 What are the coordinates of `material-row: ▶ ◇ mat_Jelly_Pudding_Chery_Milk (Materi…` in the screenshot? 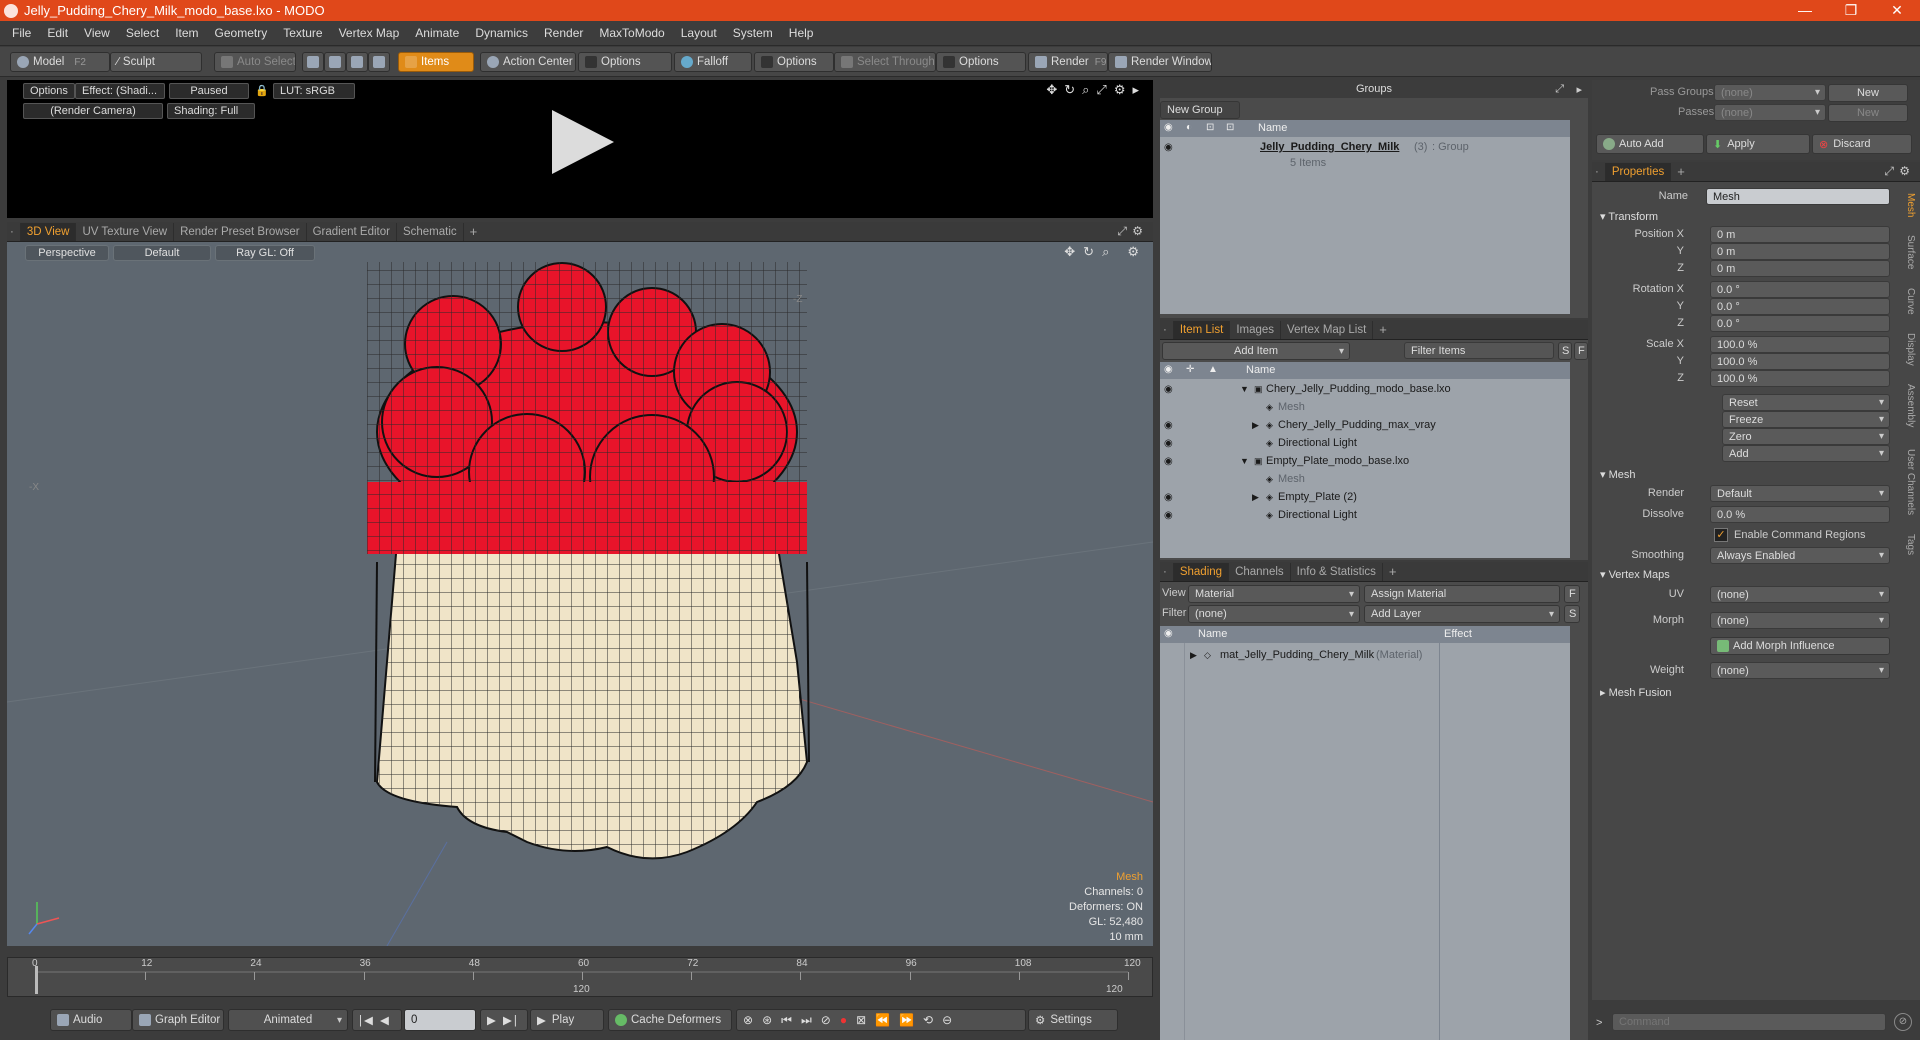 It's located at (1365, 655).